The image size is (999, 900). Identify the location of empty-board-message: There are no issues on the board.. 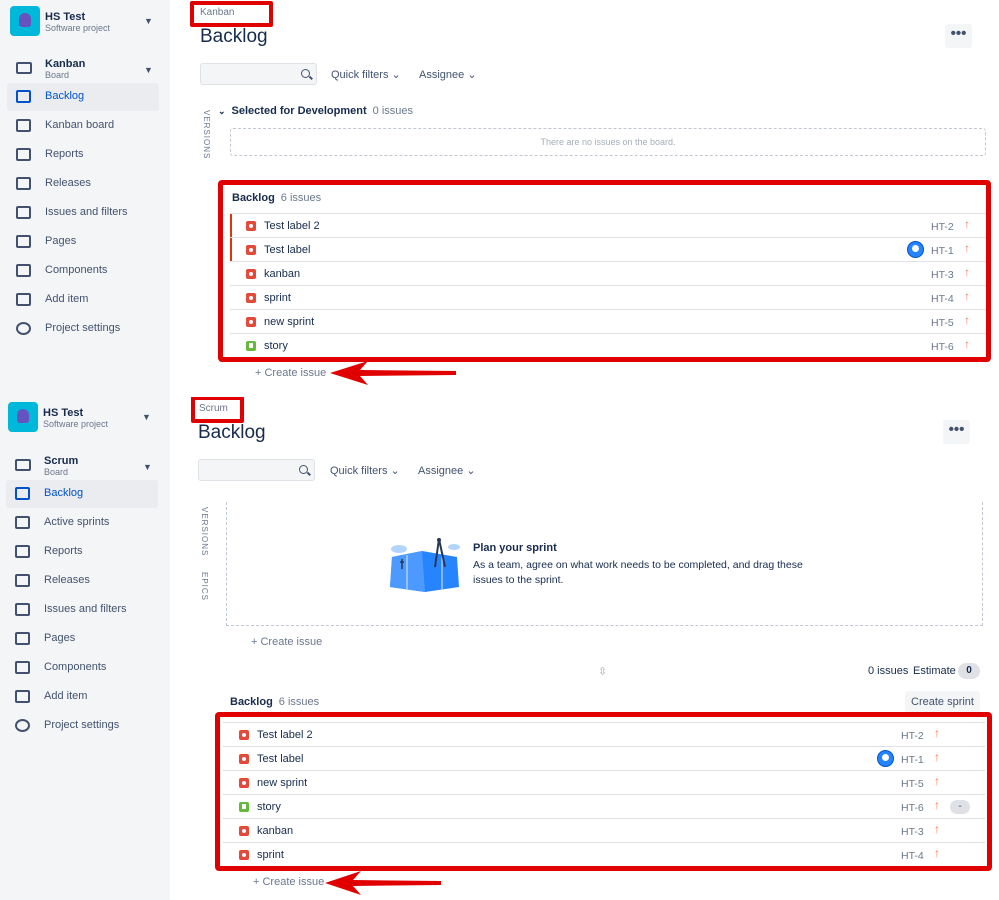
(608, 142).